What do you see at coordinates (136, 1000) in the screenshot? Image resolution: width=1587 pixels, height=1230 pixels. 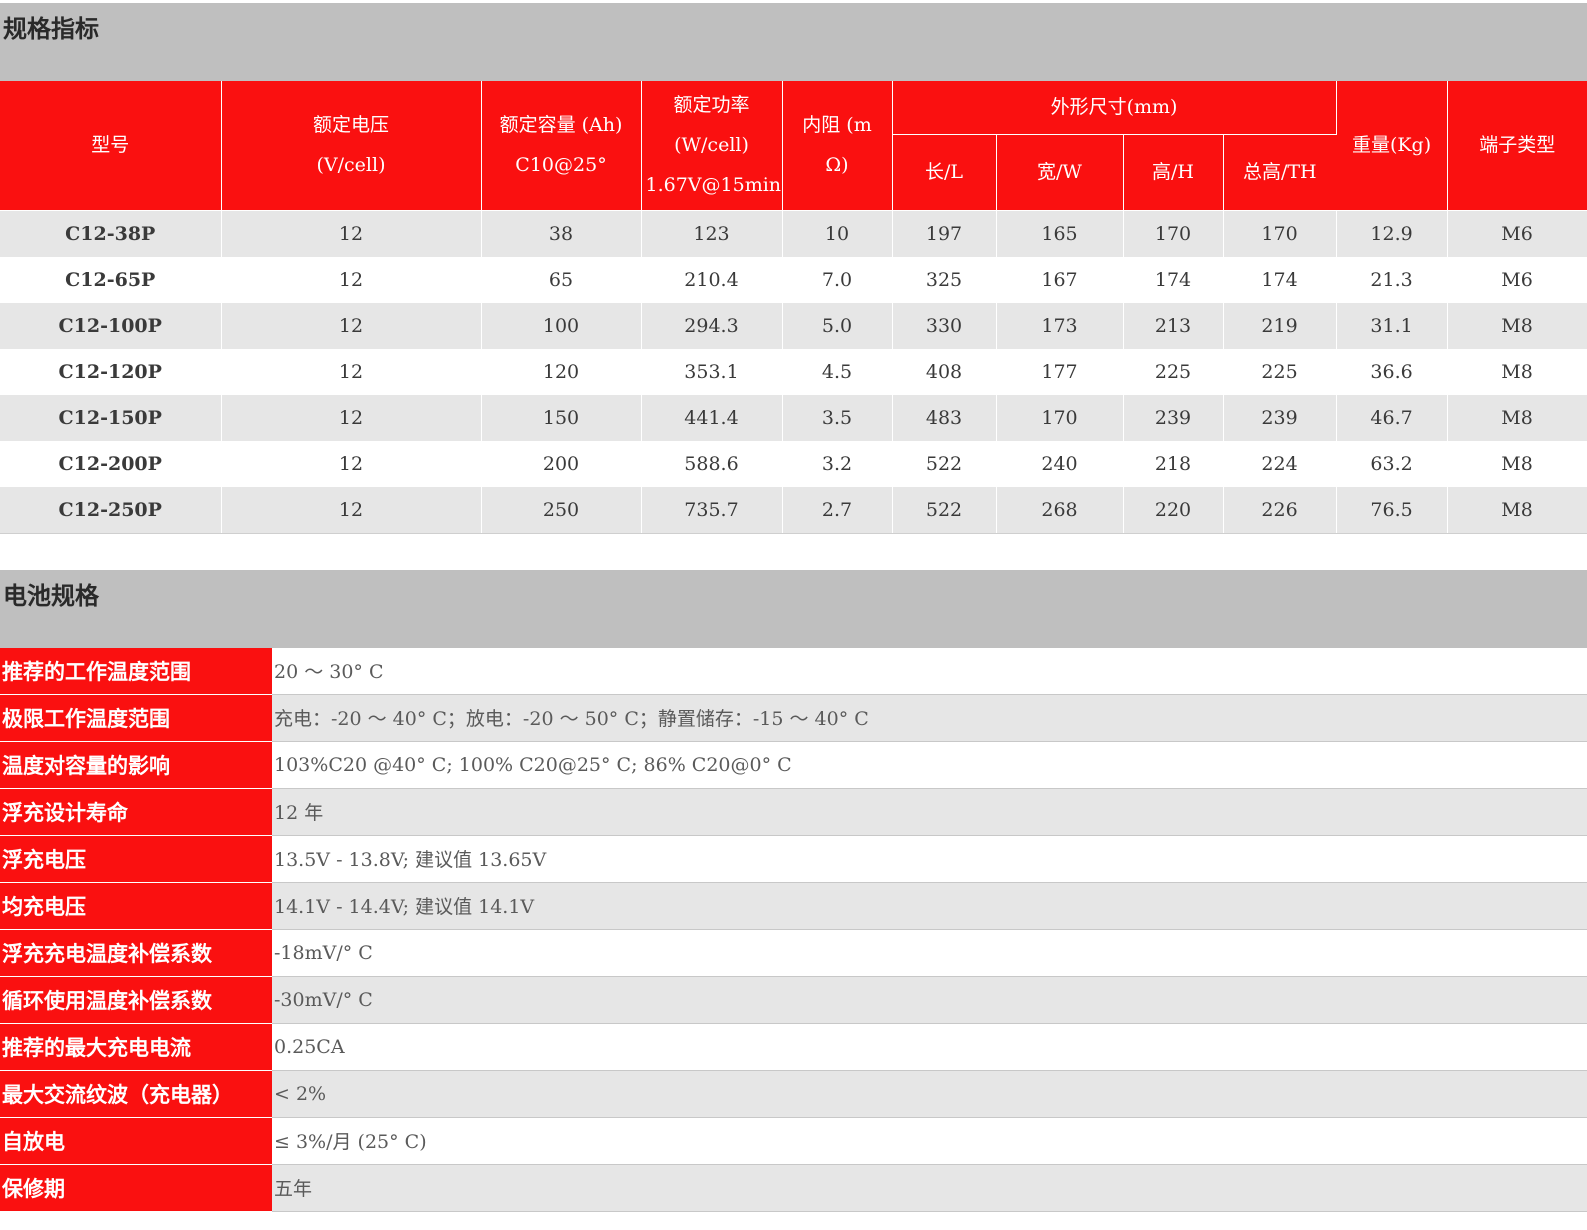 I see `spec-label: 循环使用温度补偿系数` at bounding box center [136, 1000].